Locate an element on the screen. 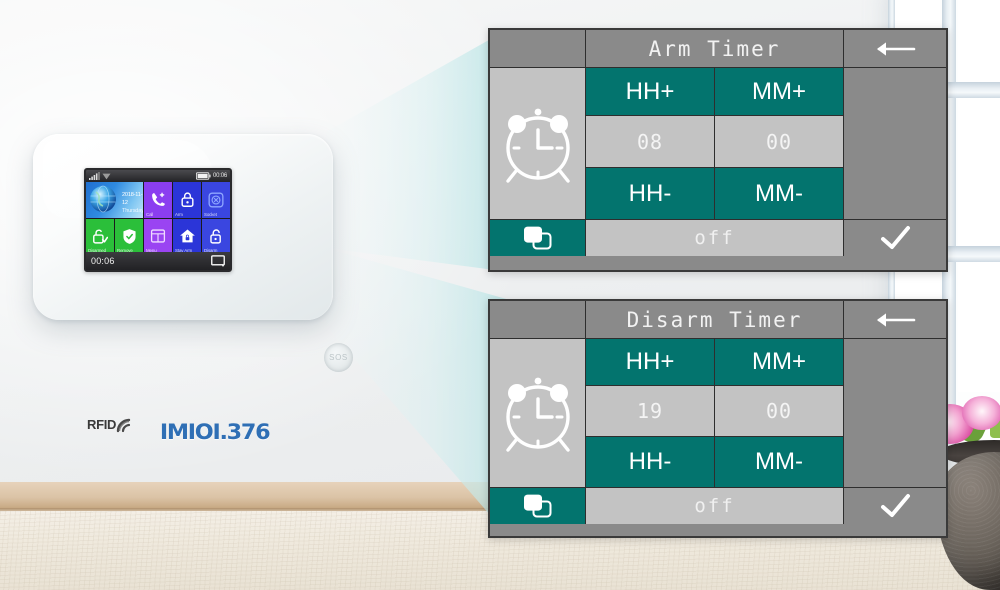  tile-stay-arm: Stay Arm is located at coordinates (187, 236).